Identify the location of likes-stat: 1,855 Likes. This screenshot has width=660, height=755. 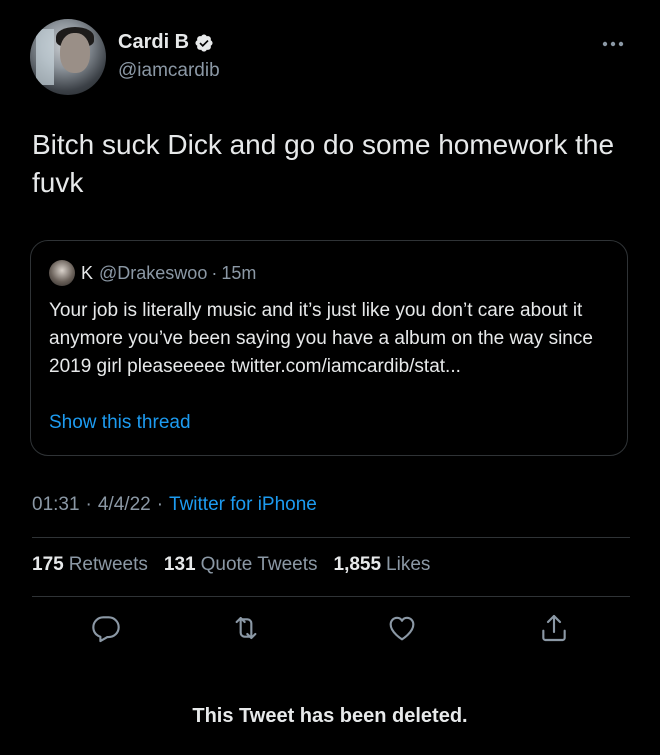
(382, 565).